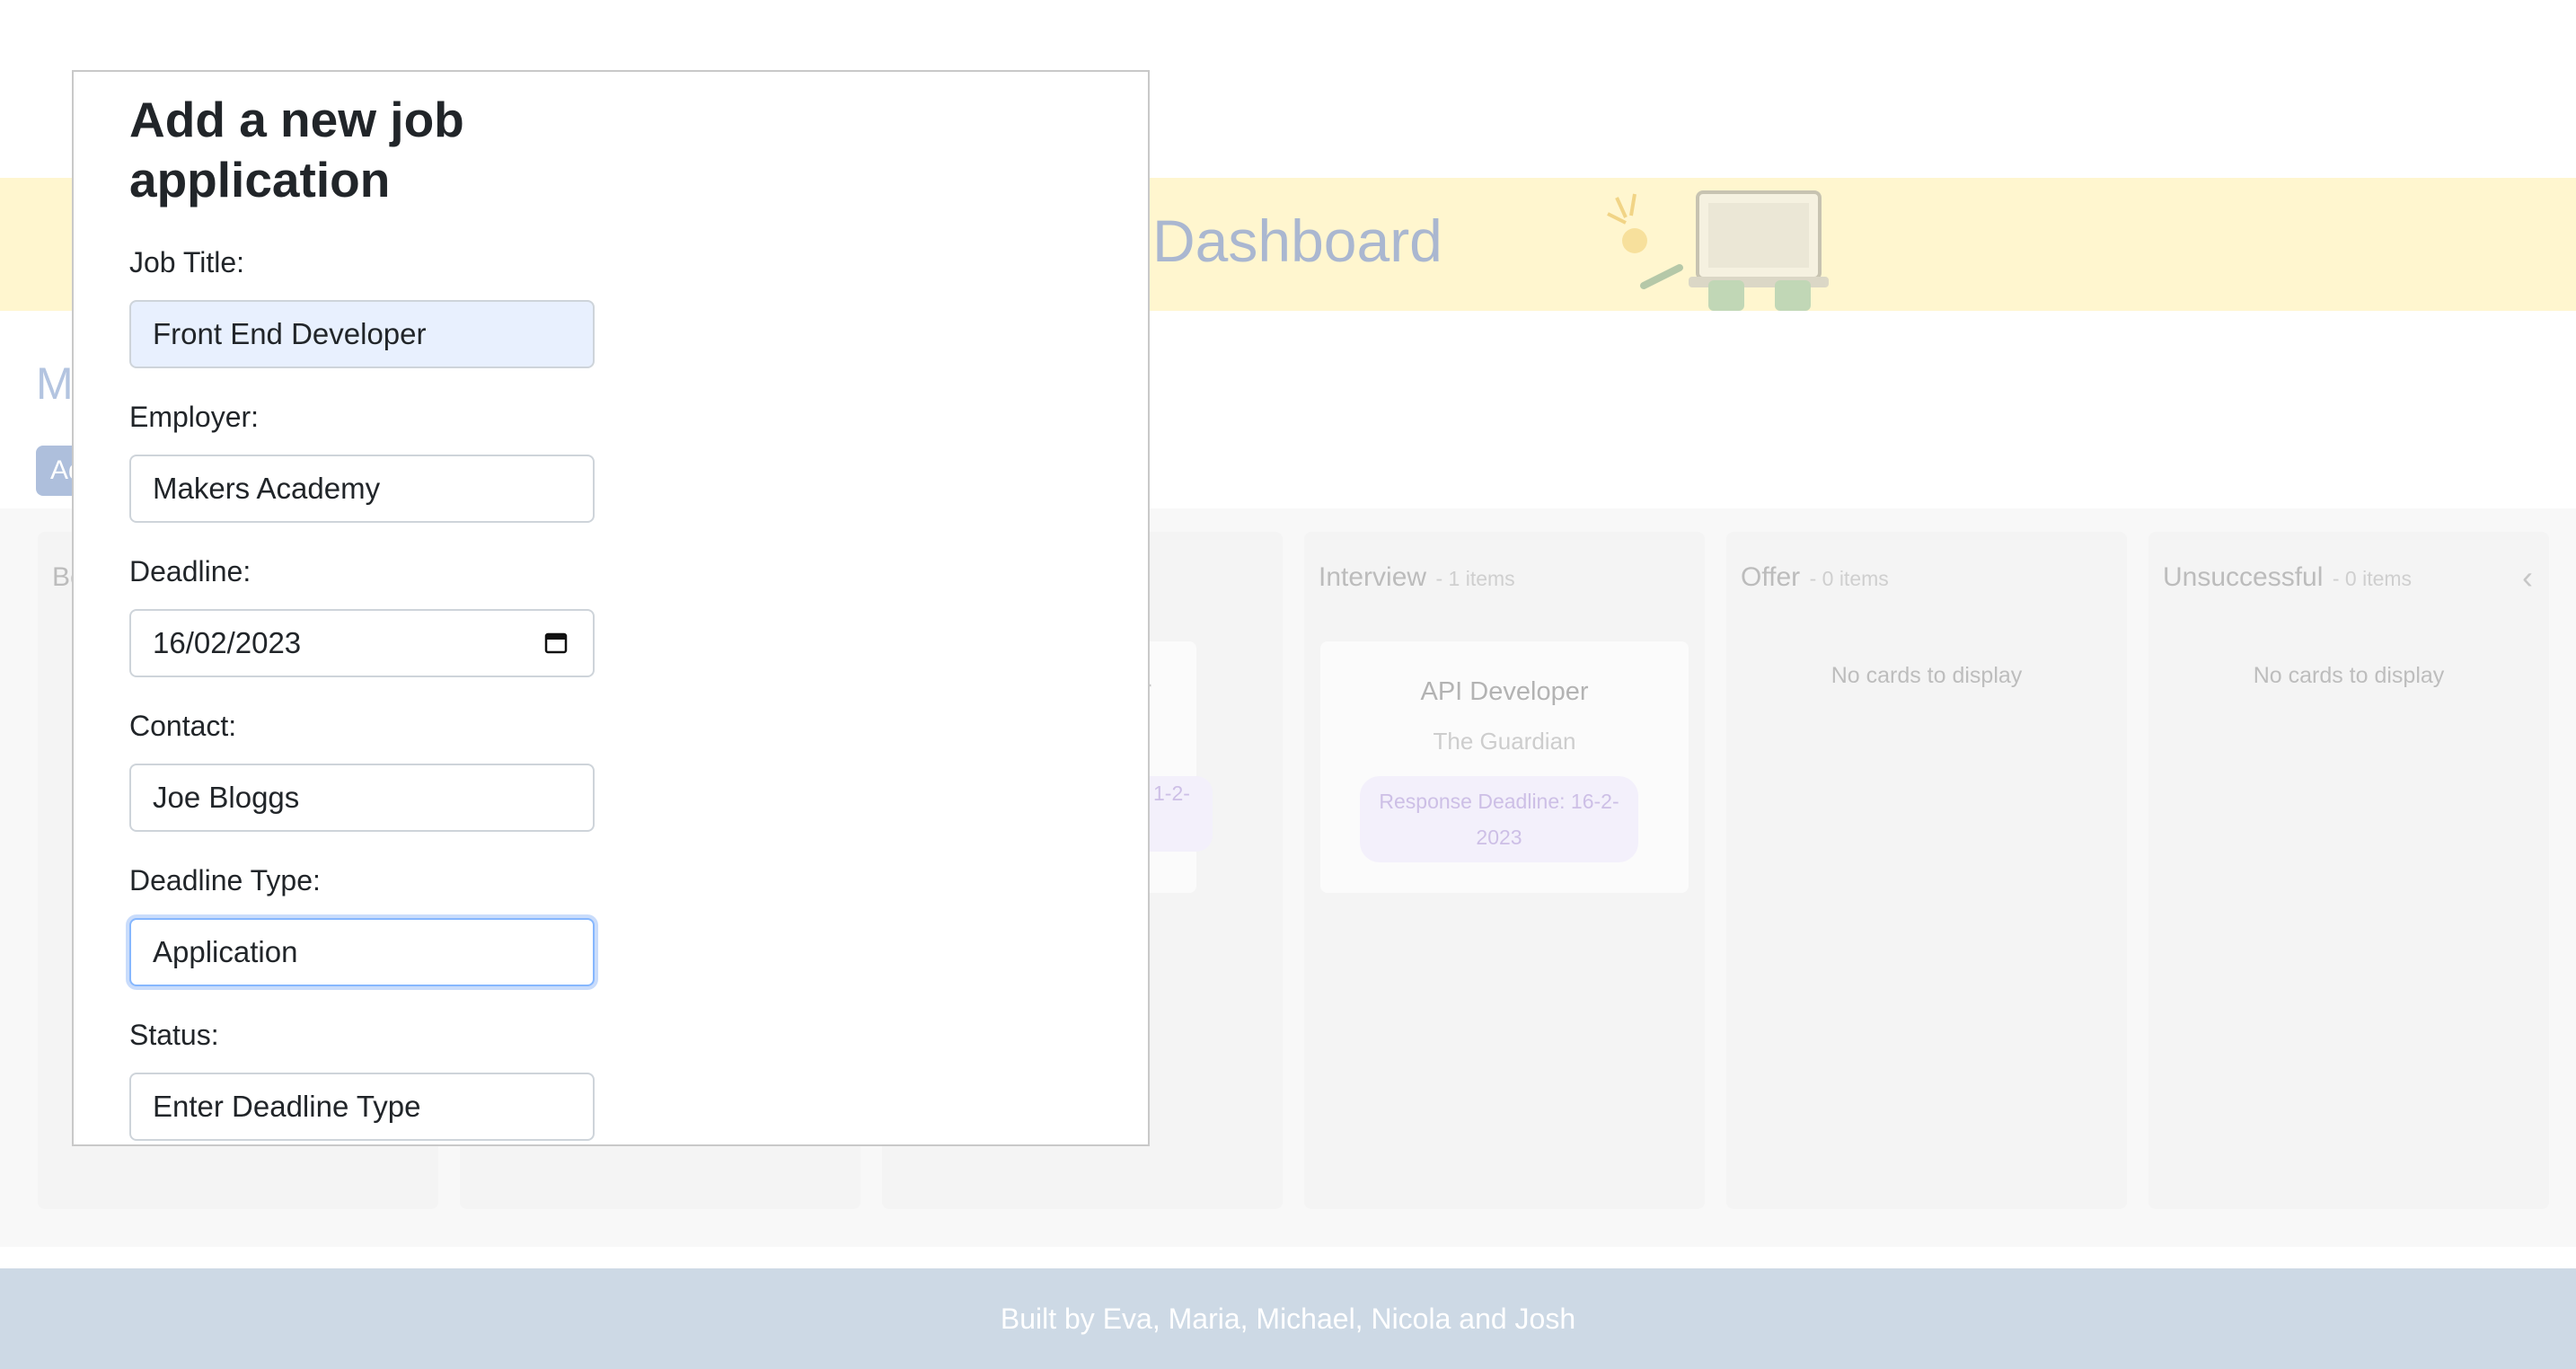 The width and height of the screenshot is (2576, 1369). Describe the element at coordinates (174, 1035) in the screenshot. I see `status-label: Status:` at that location.